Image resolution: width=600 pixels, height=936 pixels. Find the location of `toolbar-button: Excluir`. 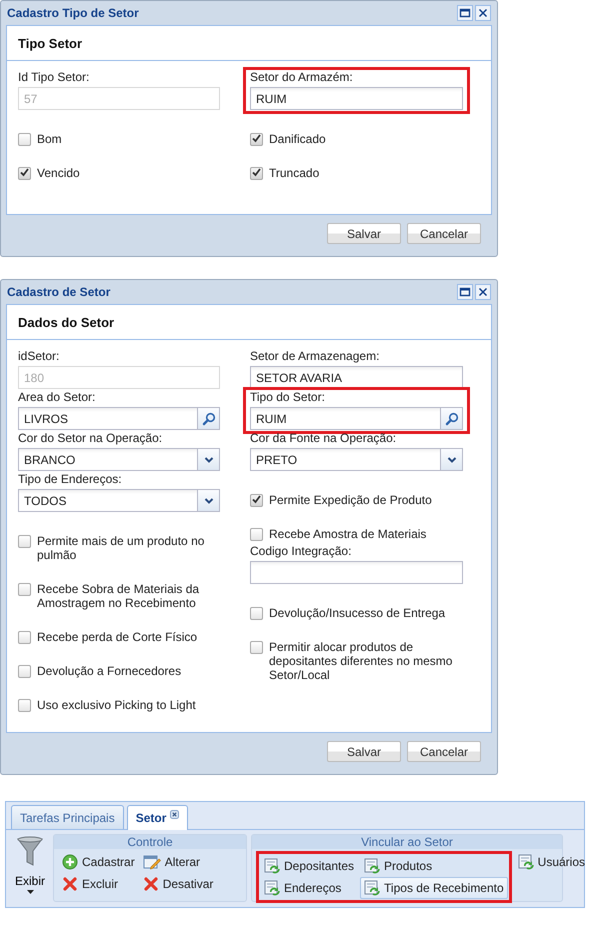

toolbar-button: Excluir is located at coordinates (98, 884).